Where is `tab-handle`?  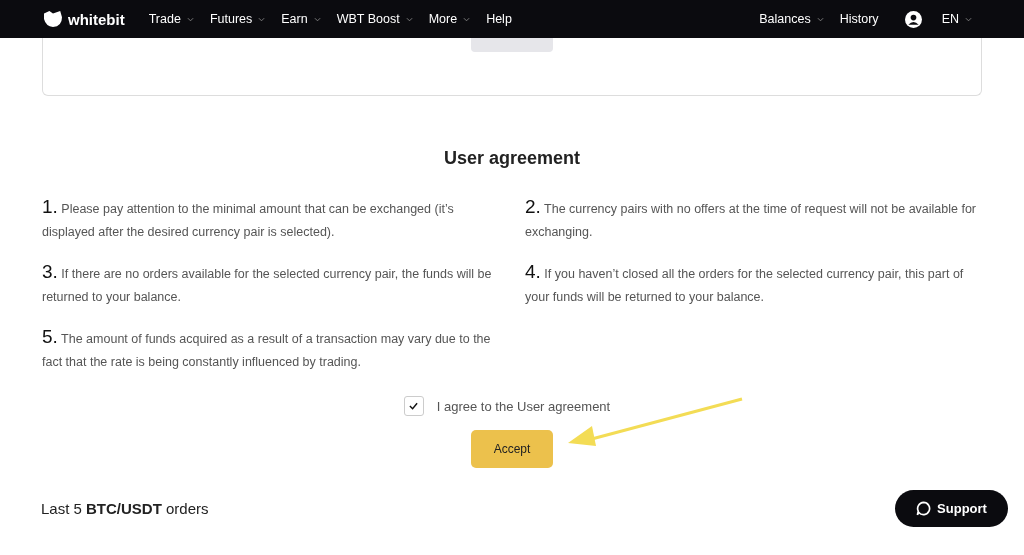 tab-handle is located at coordinates (512, 45).